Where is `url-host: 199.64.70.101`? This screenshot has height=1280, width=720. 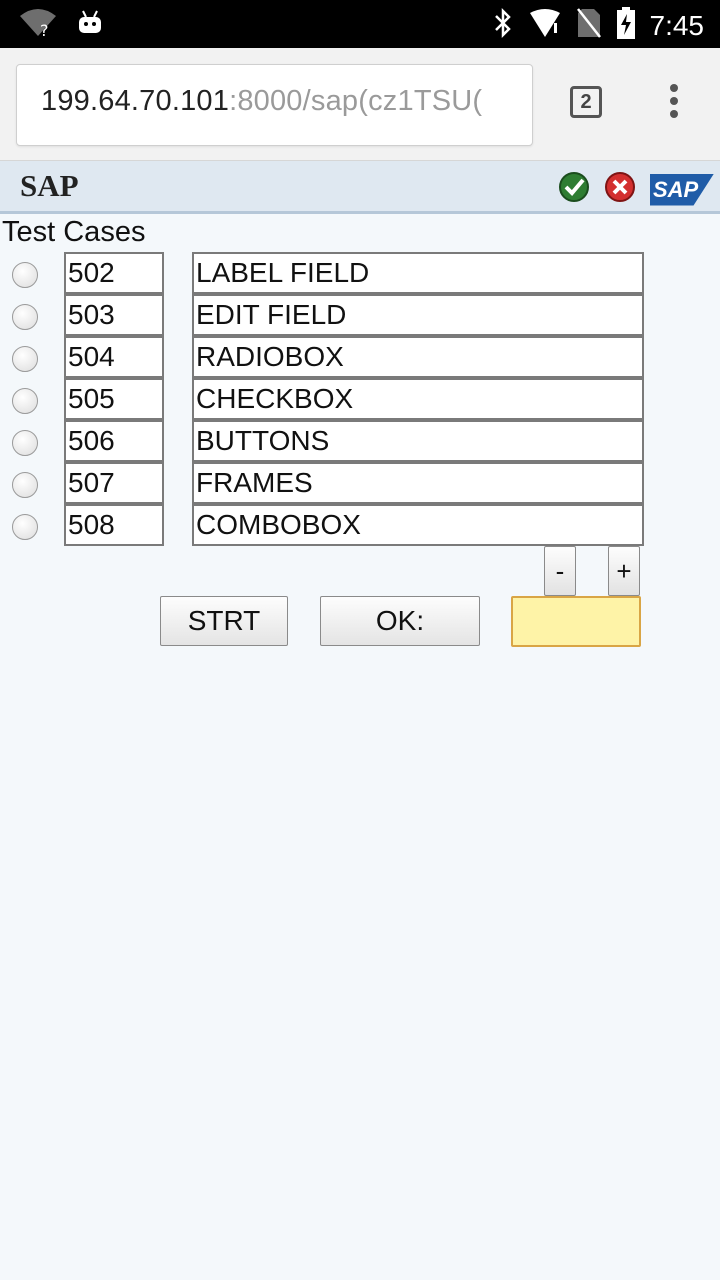 url-host: 199.64.70.101 is located at coordinates (135, 101).